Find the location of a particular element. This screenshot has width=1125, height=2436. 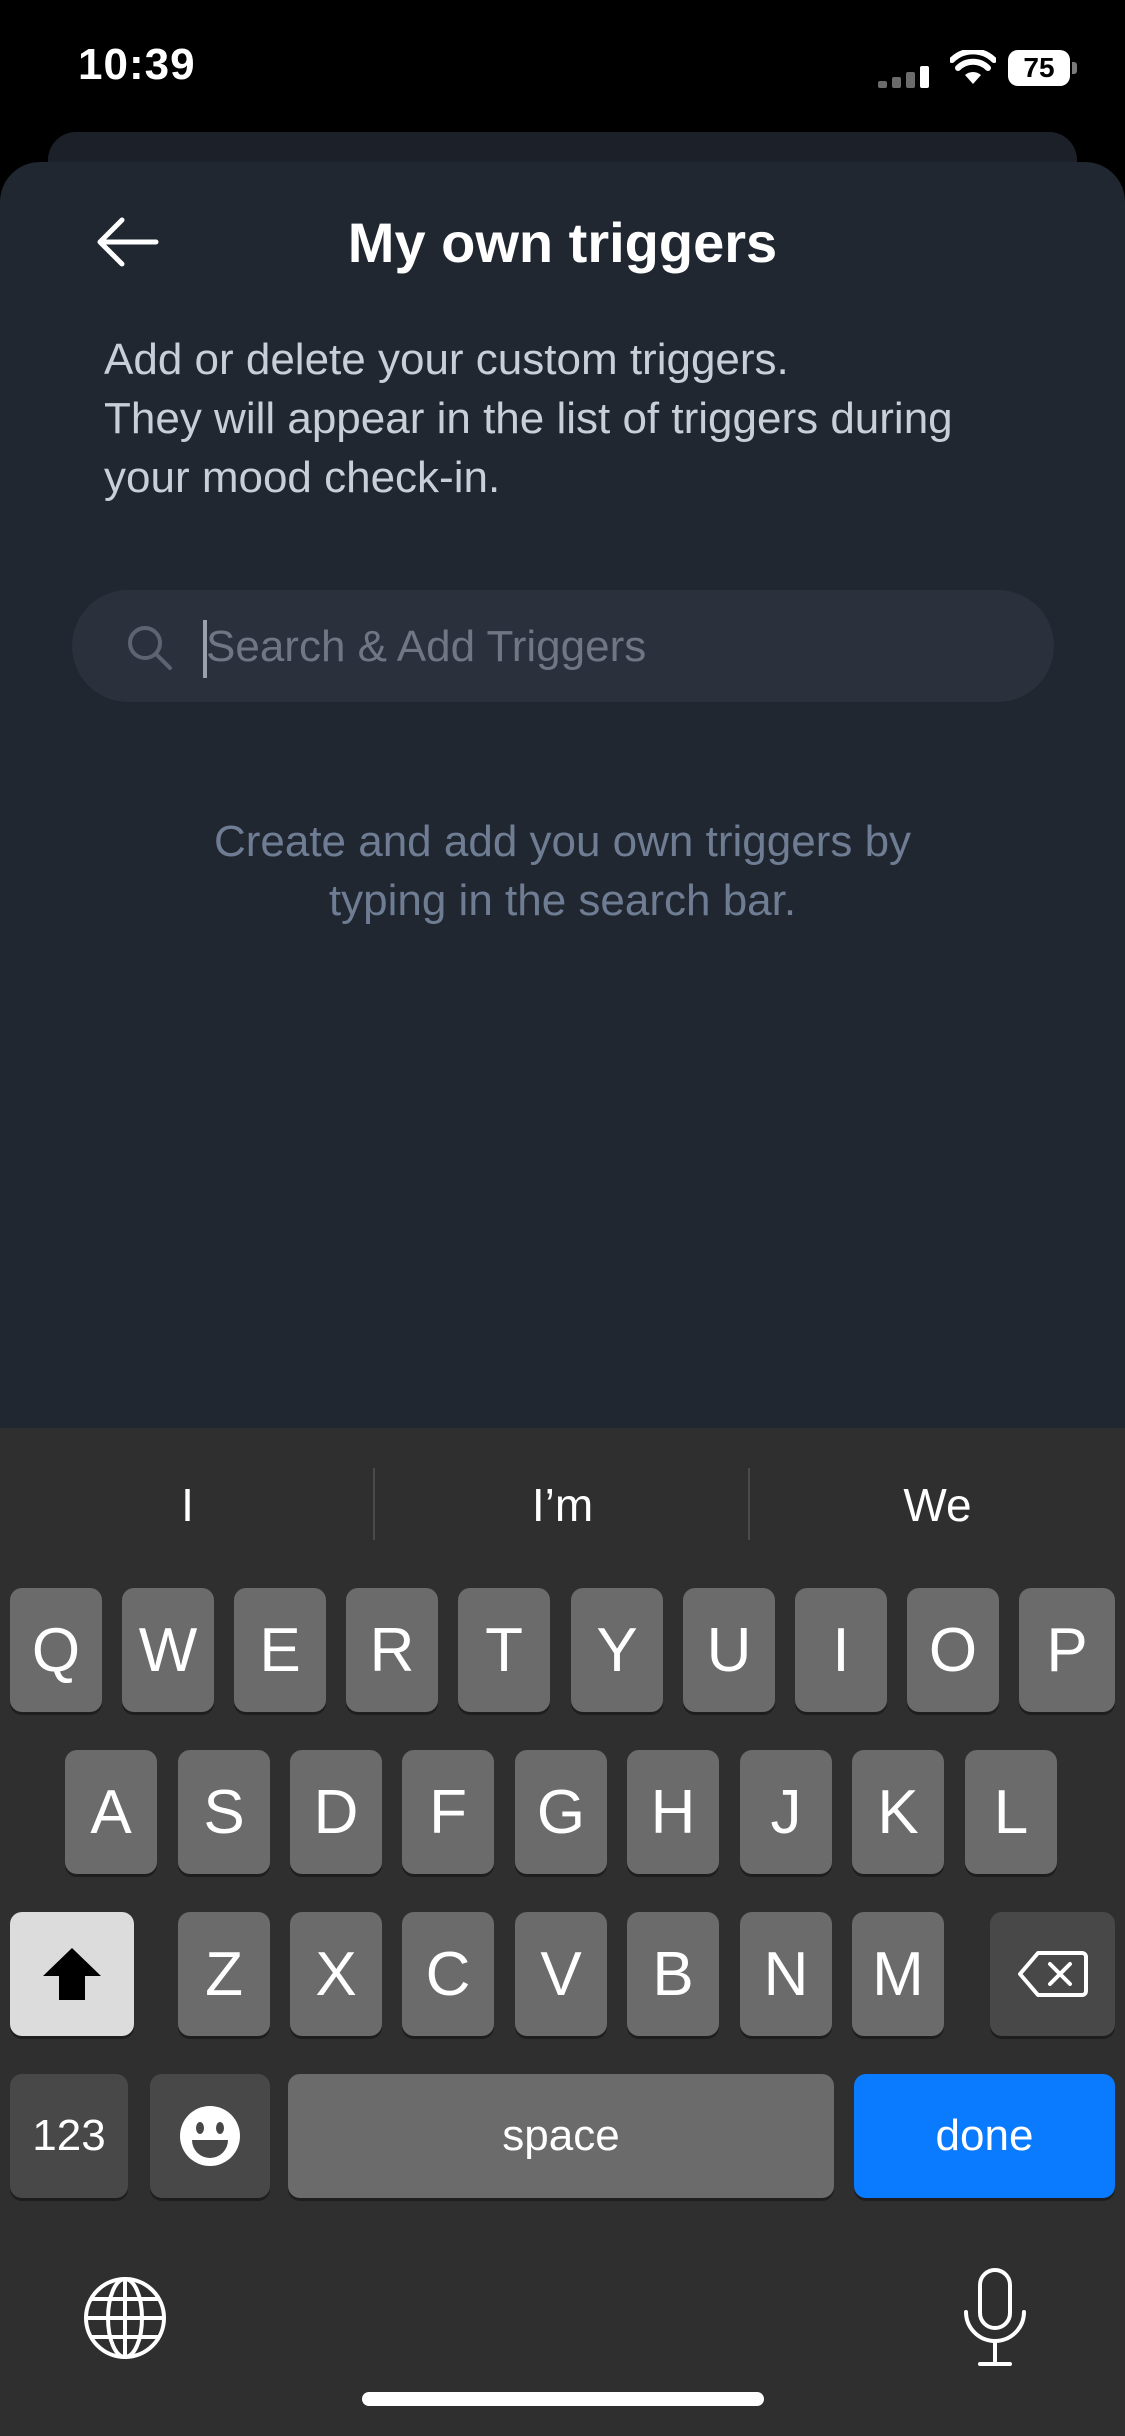

emoji-key is located at coordinates (210, 2136).